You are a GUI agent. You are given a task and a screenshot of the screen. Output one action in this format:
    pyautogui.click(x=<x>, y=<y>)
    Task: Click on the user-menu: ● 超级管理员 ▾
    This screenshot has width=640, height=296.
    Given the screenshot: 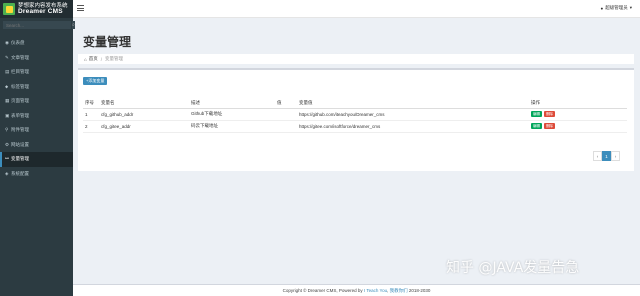 What is the action you would take?
    pyautogui.click(x=616, y=8)
    